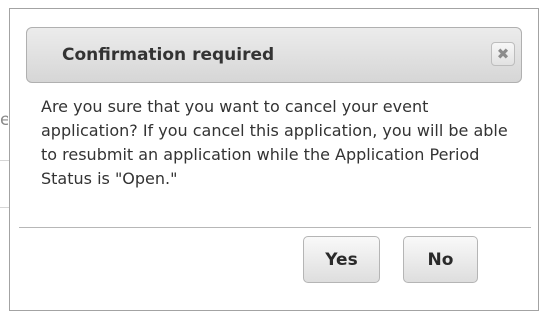 The height and width of the screenshot is (319, 548). Describe the element at coordinates (440, 259) in the screenshot. I see `no-button: No` at that location.